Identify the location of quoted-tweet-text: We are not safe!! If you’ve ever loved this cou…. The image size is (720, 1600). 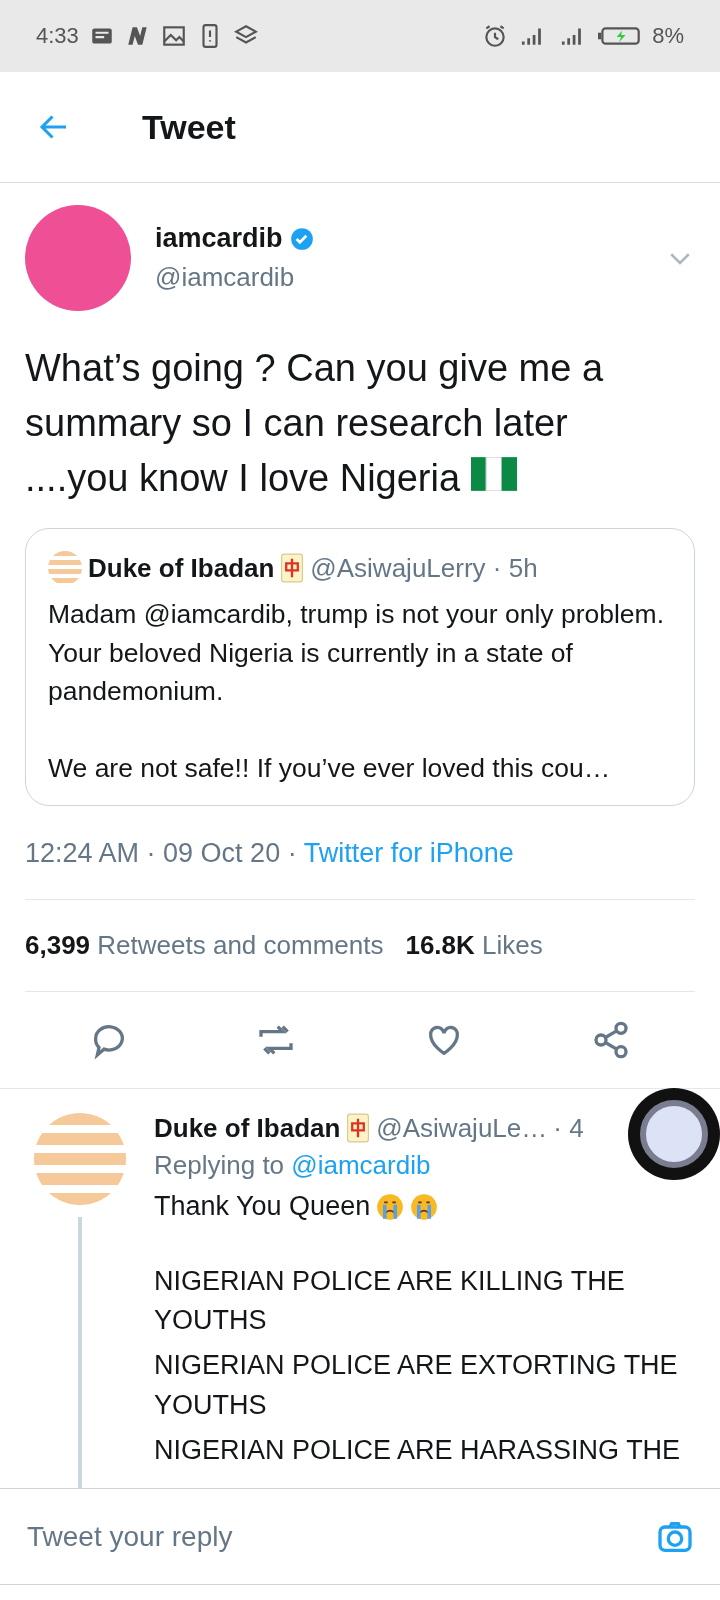
(330, 768).